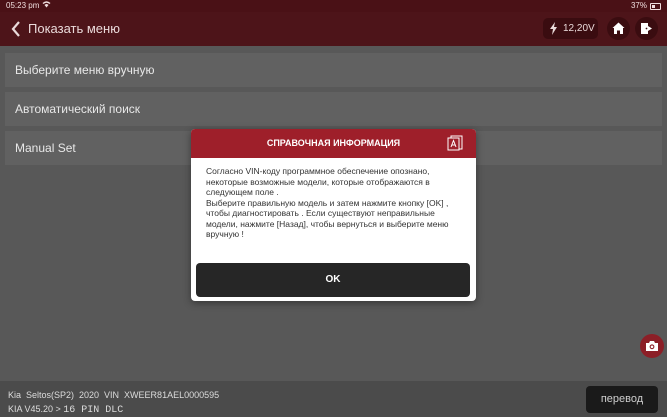 This screenshot has width=667, height=417. I want to click on voltage-value: 12,20V, so click(579, 28).